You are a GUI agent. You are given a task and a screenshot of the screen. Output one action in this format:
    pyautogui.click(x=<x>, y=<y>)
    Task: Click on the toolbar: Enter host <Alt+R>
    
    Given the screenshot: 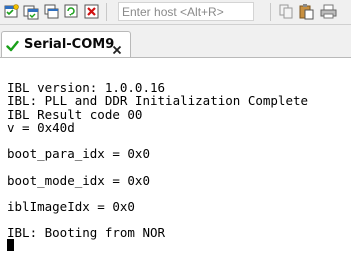 What is the action you would take?
    pyautogui.click(x=175, y=12)
    